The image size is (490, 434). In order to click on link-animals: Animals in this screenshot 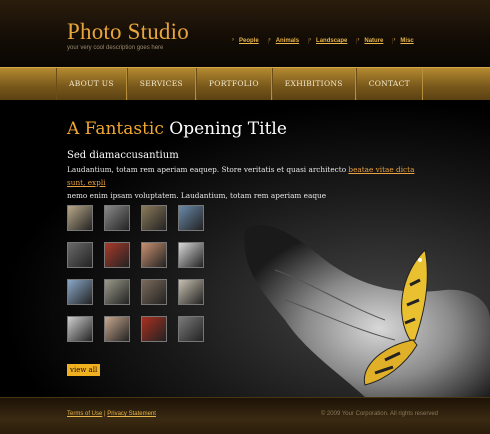, I will do `click(289, 40)`.